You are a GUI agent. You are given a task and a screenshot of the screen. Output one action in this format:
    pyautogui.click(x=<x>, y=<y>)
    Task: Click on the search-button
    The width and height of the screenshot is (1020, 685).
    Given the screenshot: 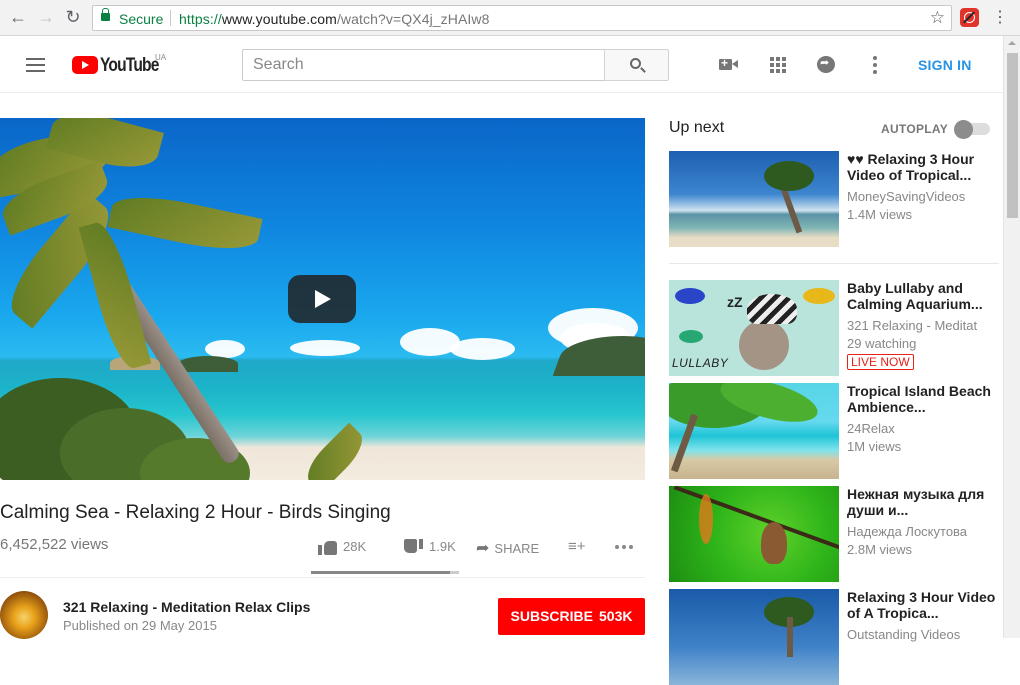 What is the action you would take?
    pyautogui.click(x=636, y=65)
    